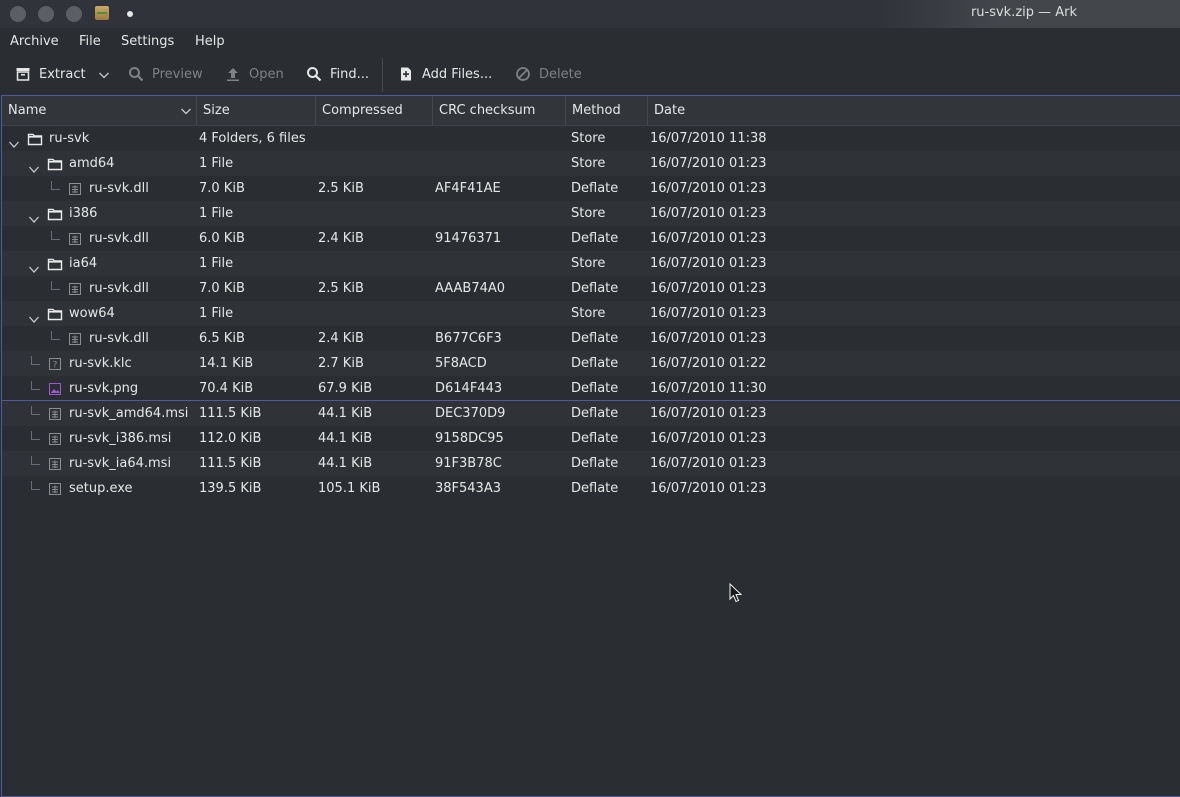  What do you see at coordinates (256, 110) in the screenshot?
I see `column-size: Size` at bounding box center [256, 110].